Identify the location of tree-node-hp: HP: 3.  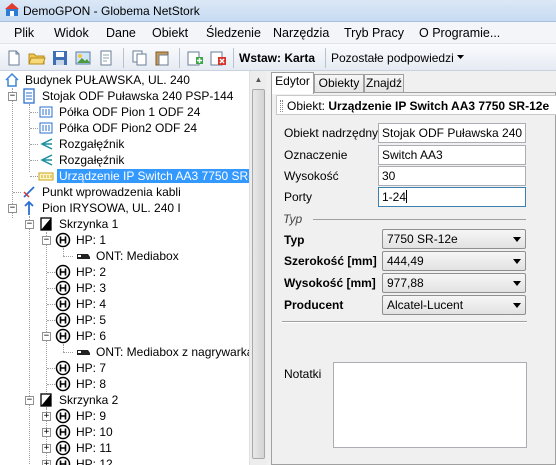
(81, 288).